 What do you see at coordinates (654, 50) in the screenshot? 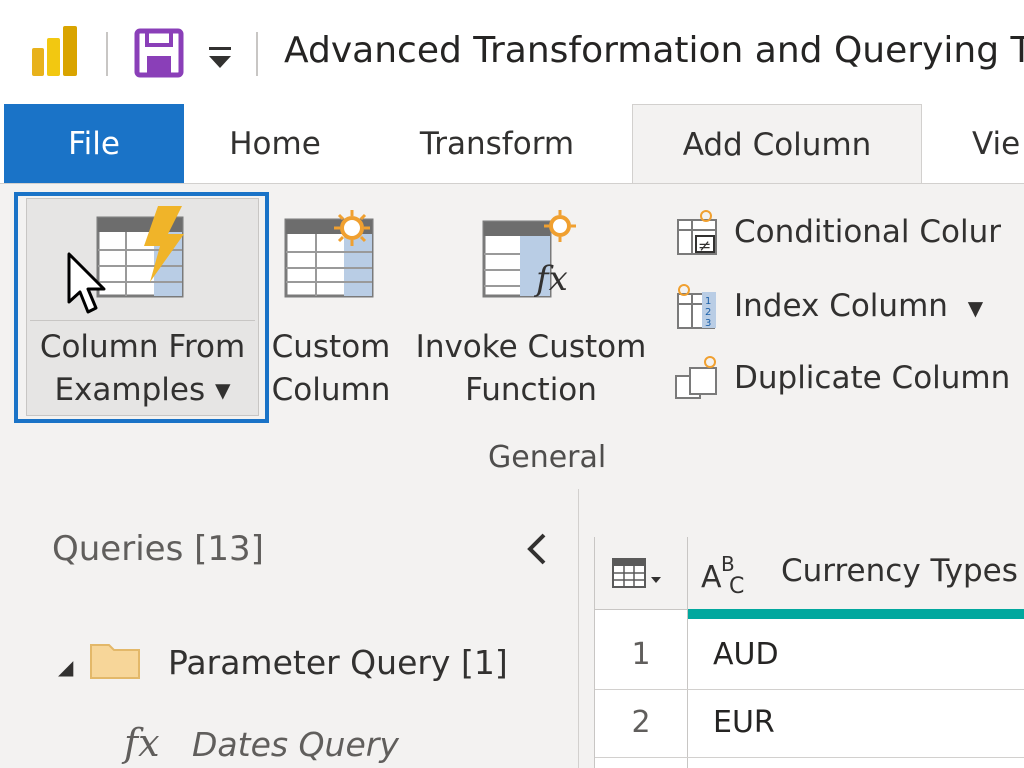
I see `window-title: Advanced Transformation and Querying Tec` at bounding box center [654, 50].